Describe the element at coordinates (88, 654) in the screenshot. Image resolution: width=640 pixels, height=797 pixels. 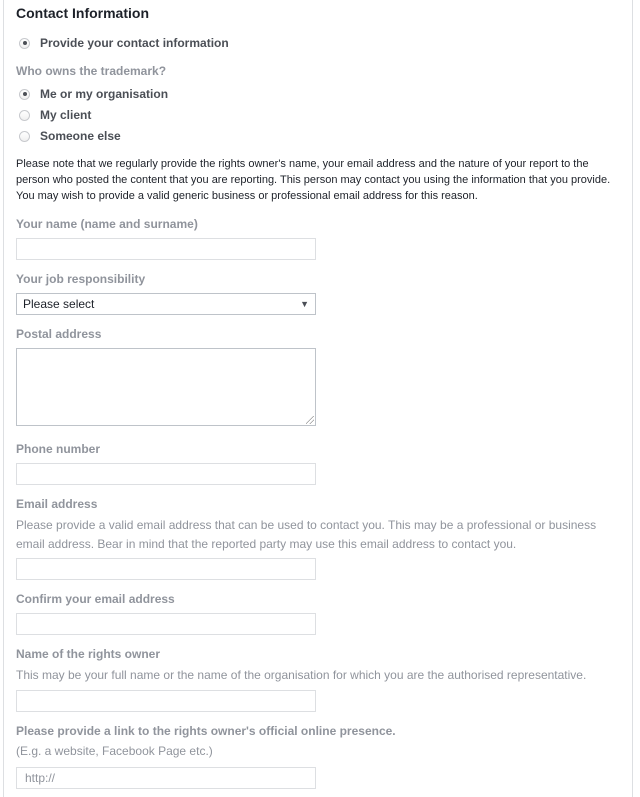
I see `rights-owner-label: Name of the rights owner` at that location.